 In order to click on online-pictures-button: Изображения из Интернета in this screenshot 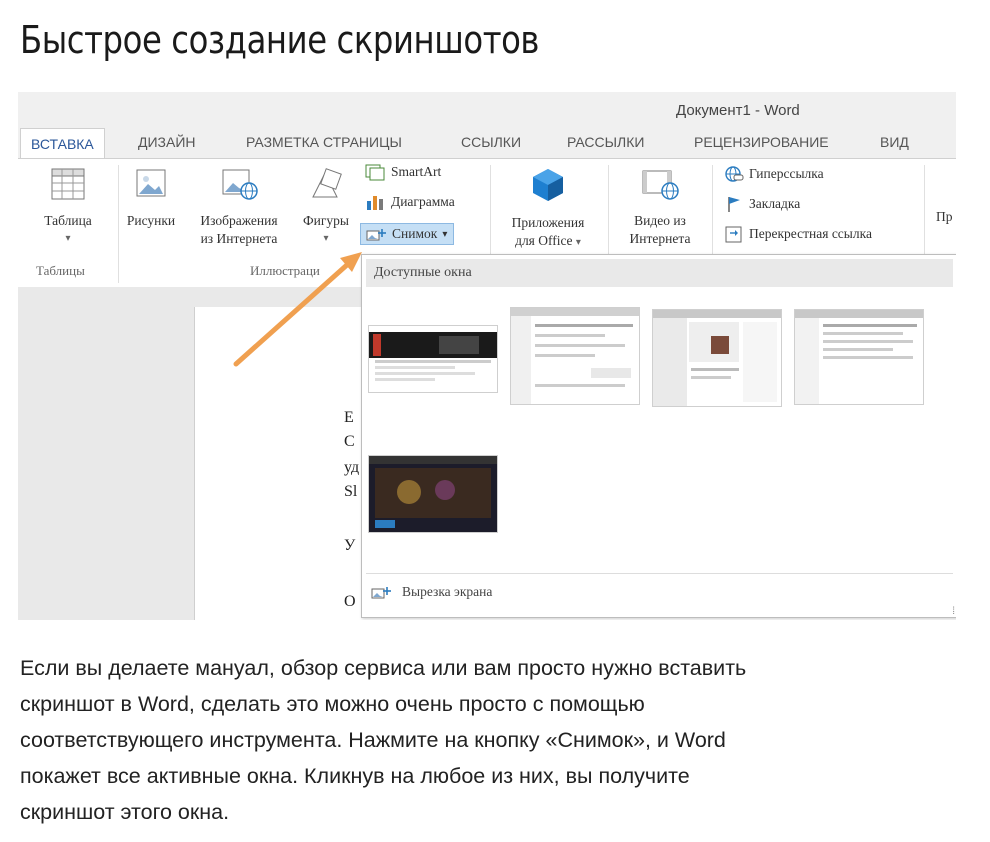, I will do `click(239, 207)`.